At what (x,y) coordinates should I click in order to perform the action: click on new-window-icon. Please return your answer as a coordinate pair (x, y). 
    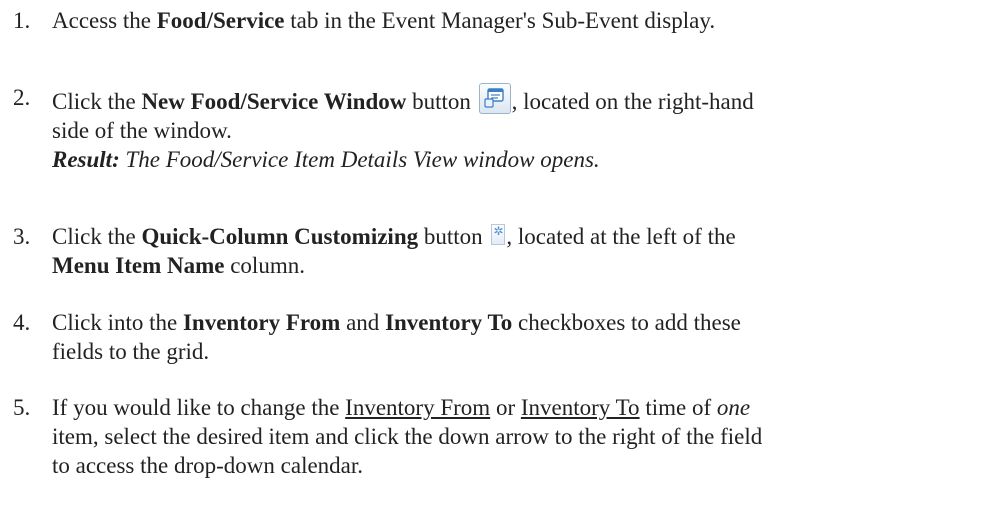
    Looking at the image, I should click on (494, 98).